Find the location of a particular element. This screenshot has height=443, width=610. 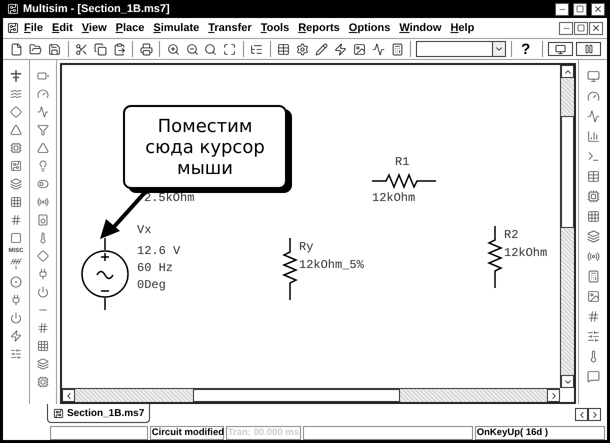

menu-item: Place is located at coordinates (130, 28).